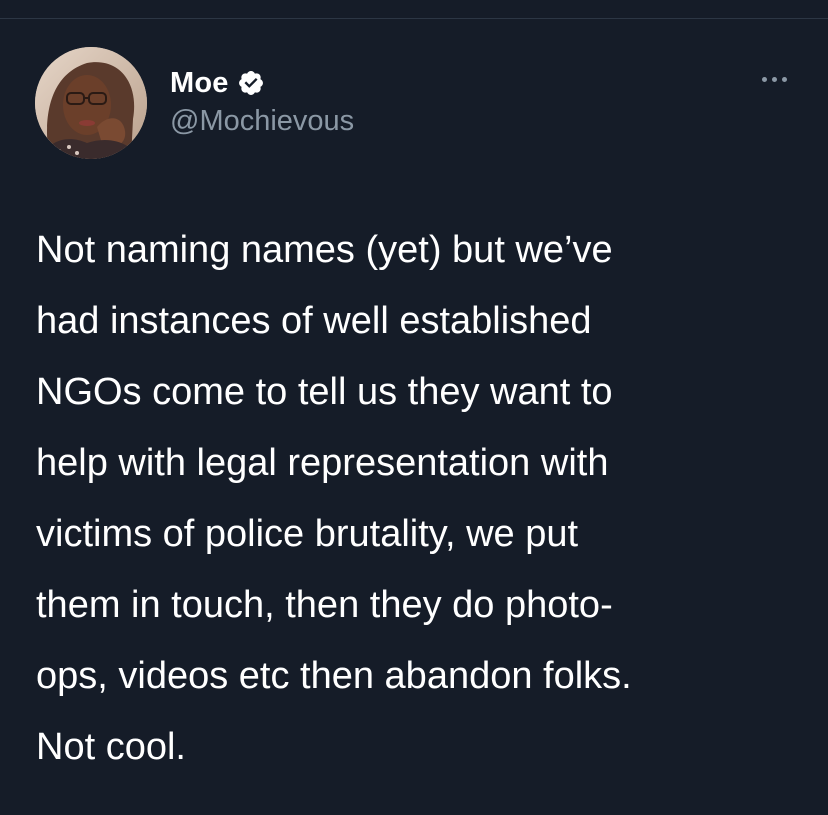 This screenshot has width=828, height=815. What do you see at coordinates (199, 83) in the screenshot?
I see `author-display-name: Moe` at bounding box center [199, 83].